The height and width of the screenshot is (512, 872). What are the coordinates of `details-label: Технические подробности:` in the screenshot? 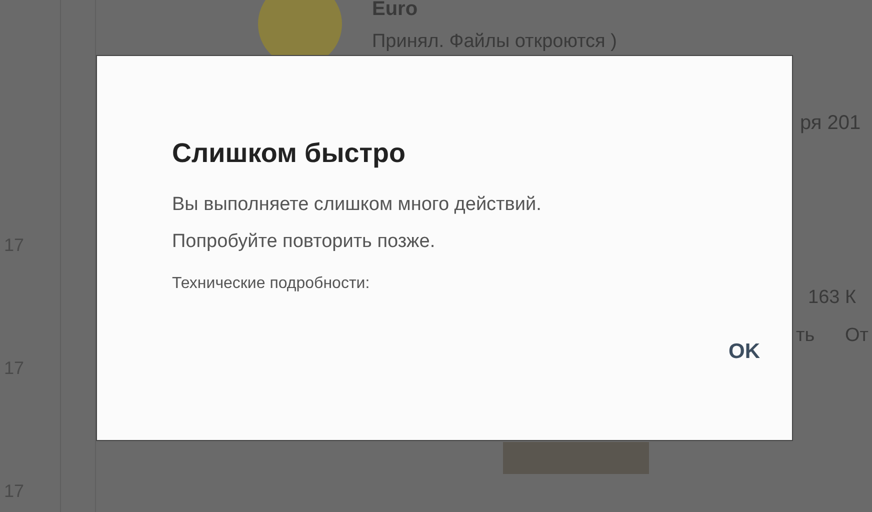 It's located at (271, 284).